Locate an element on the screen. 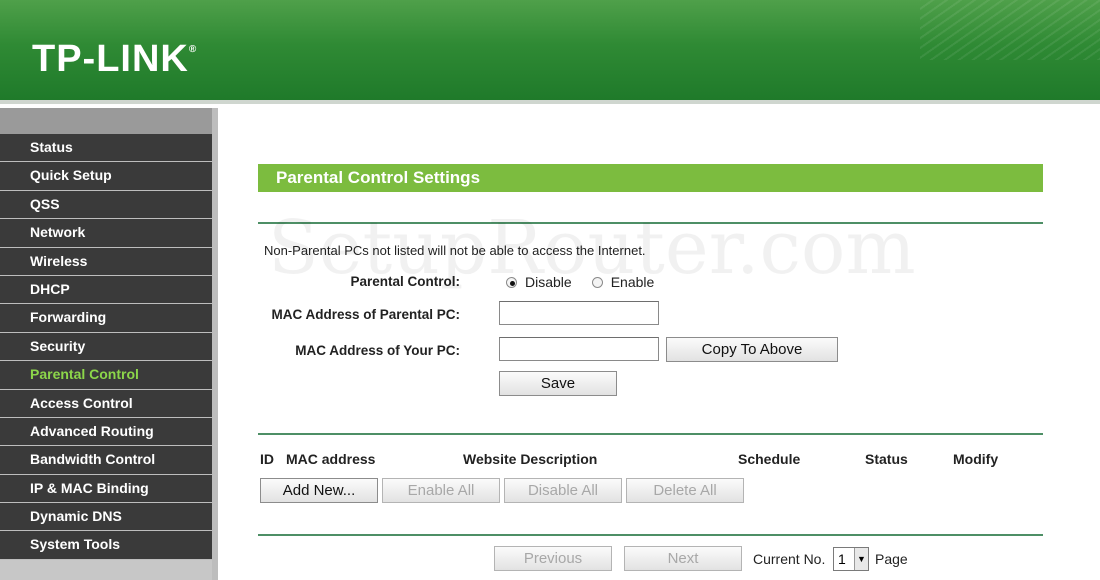  page-select-value: 1 is located at coordinates (842, 559).